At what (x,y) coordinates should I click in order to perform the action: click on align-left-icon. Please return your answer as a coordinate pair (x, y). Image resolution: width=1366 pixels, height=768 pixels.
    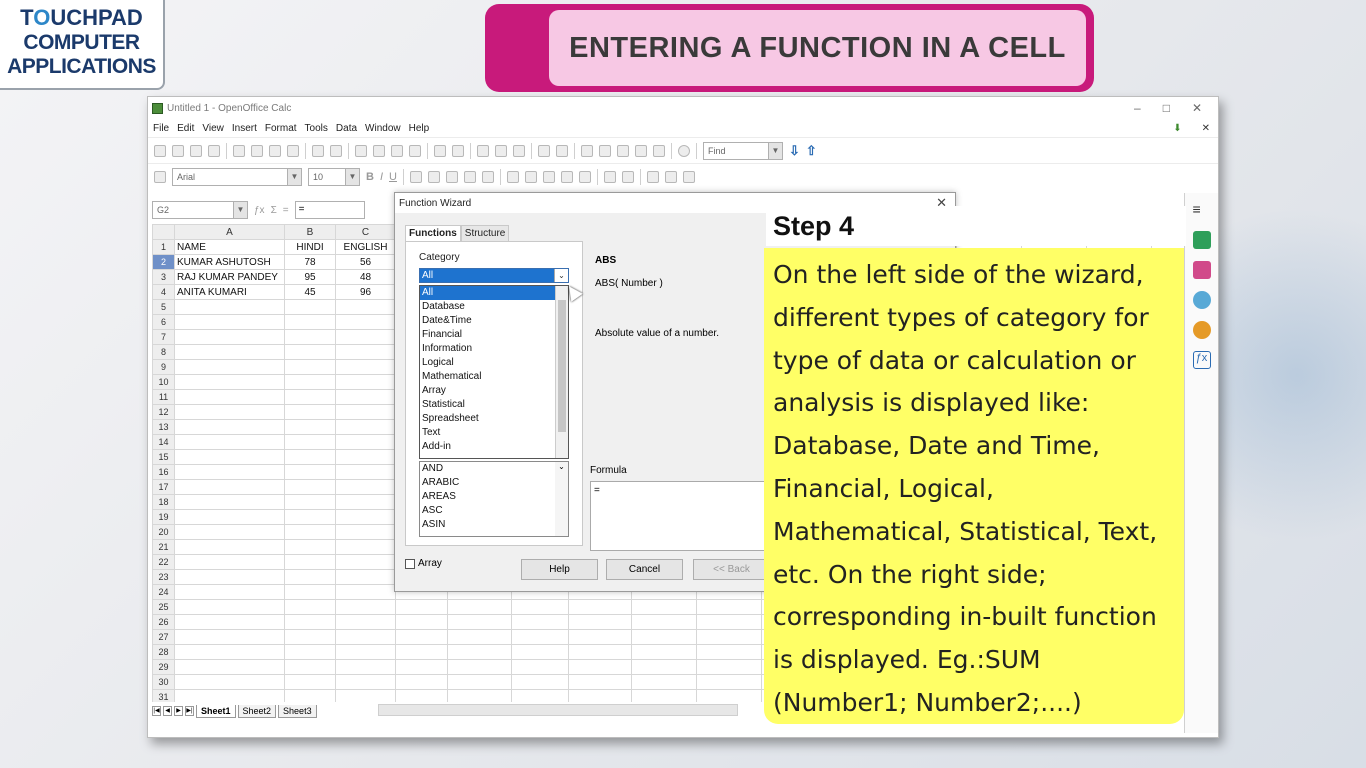
    Looking at the image, I should click on (415, 176).